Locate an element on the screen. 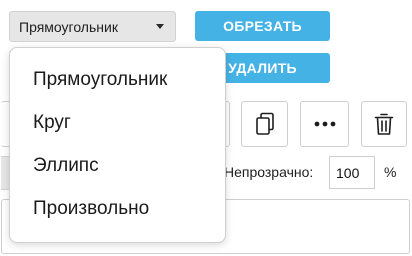 The width and height of the screenshot is (412, 256). shape-select-value: Прямоугольник is located at coordinates (68, 26).